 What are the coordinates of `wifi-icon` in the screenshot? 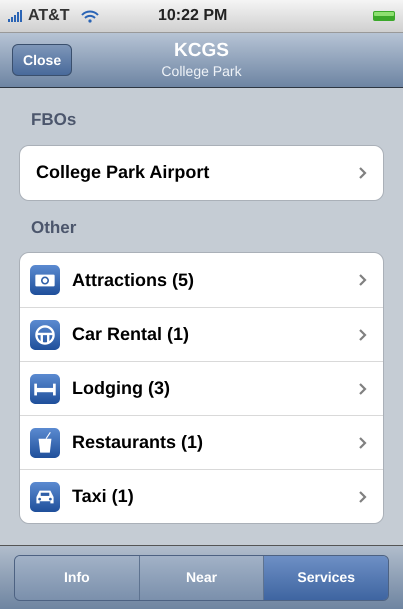 It's located at (90, 16).